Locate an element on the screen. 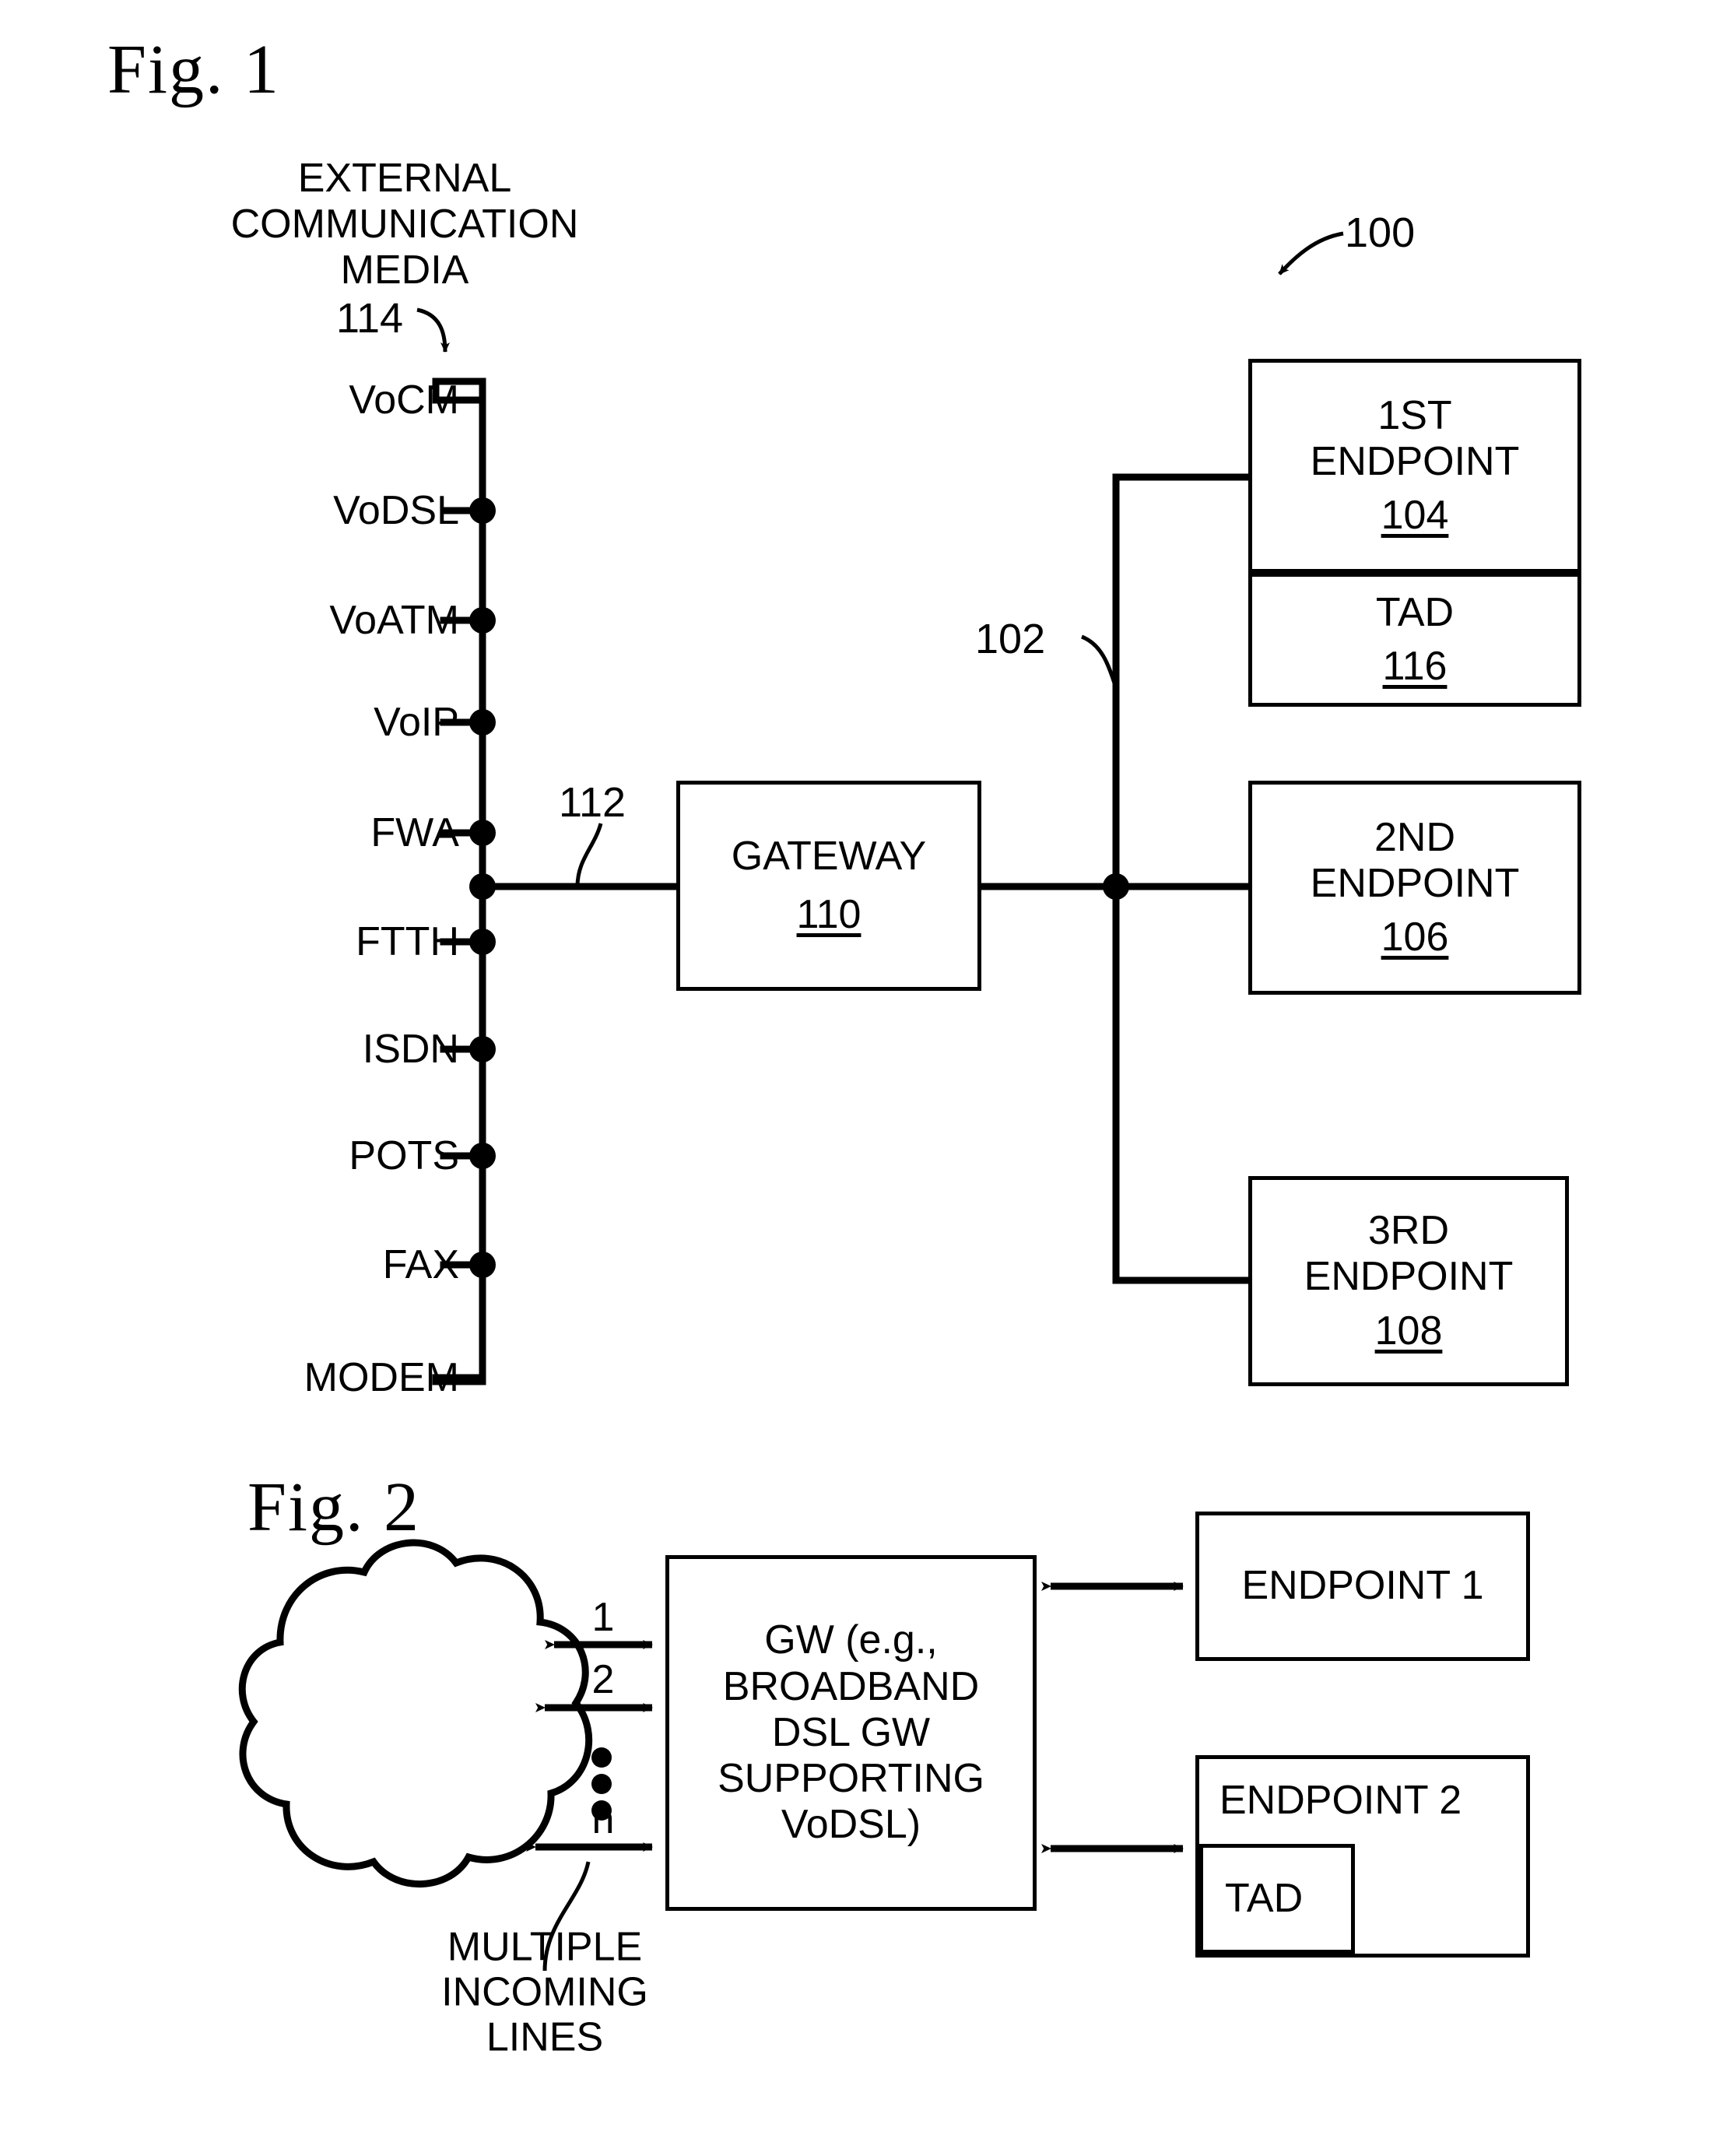  multiple-incoming-lines-caption: MULTIPLE INCOMING LINES is located at coordinates (544, 1993).